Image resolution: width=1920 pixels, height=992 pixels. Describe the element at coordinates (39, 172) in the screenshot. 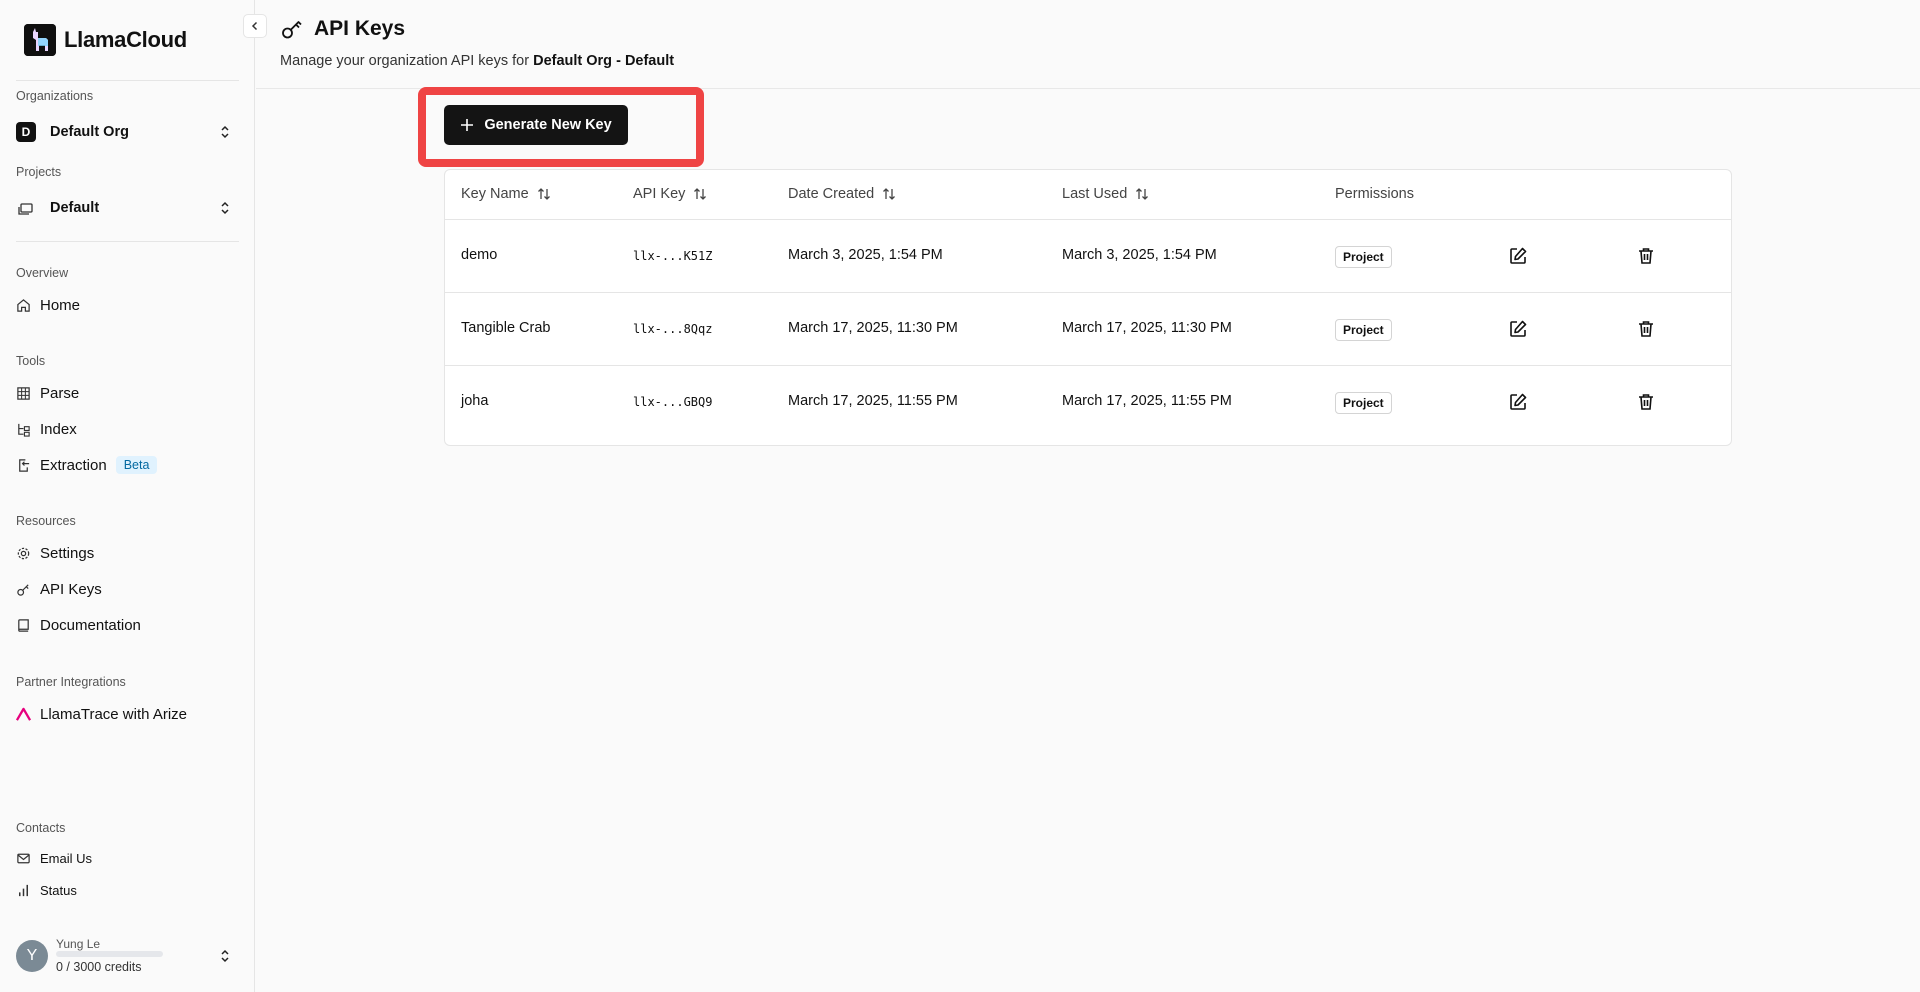

I see `projects-label: Projects` at that location.